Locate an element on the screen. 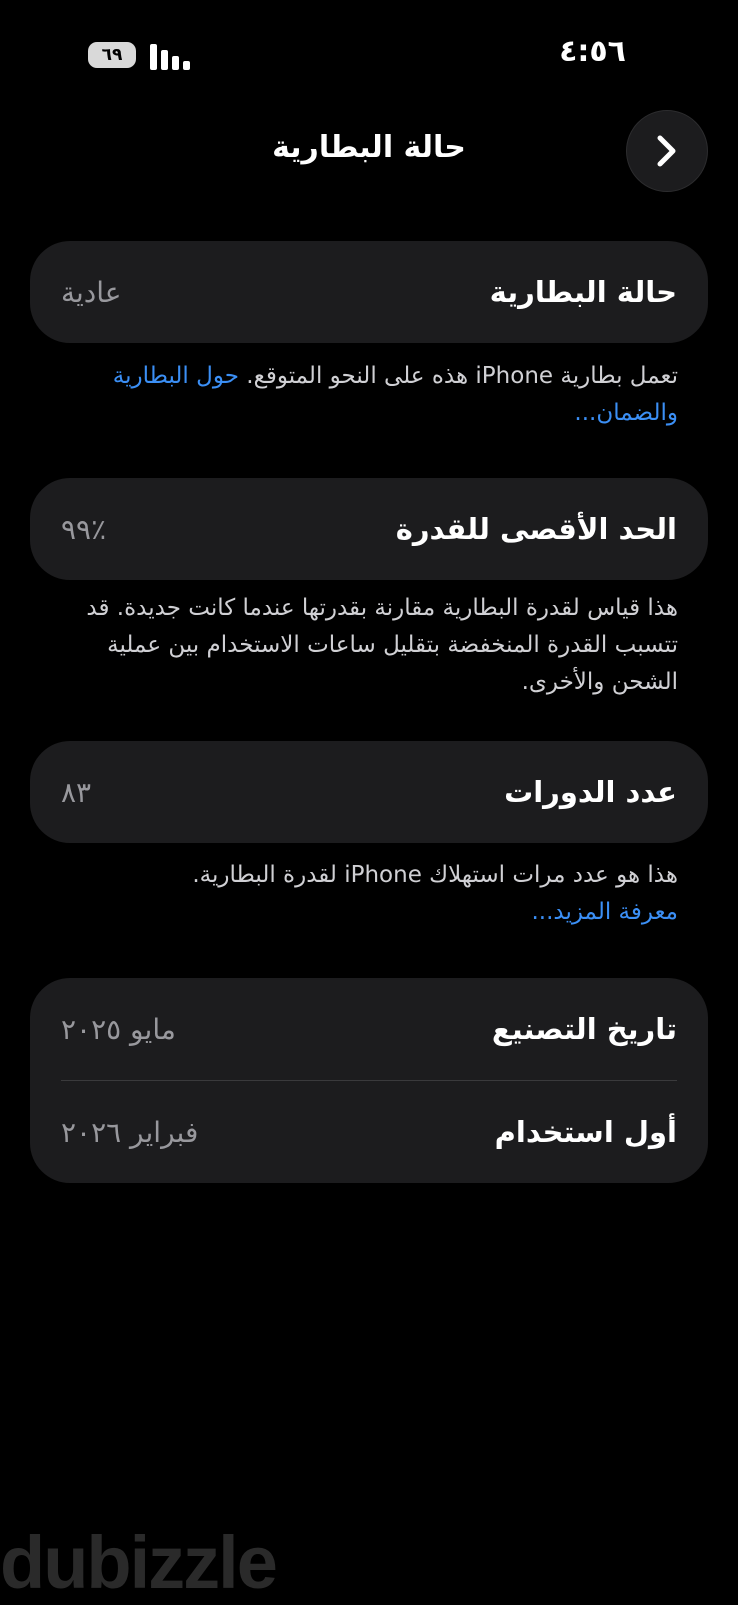 The height and width of the screenshot is (1605, 738). battery-level: ٦٩ is located at coordinates (112, 55).